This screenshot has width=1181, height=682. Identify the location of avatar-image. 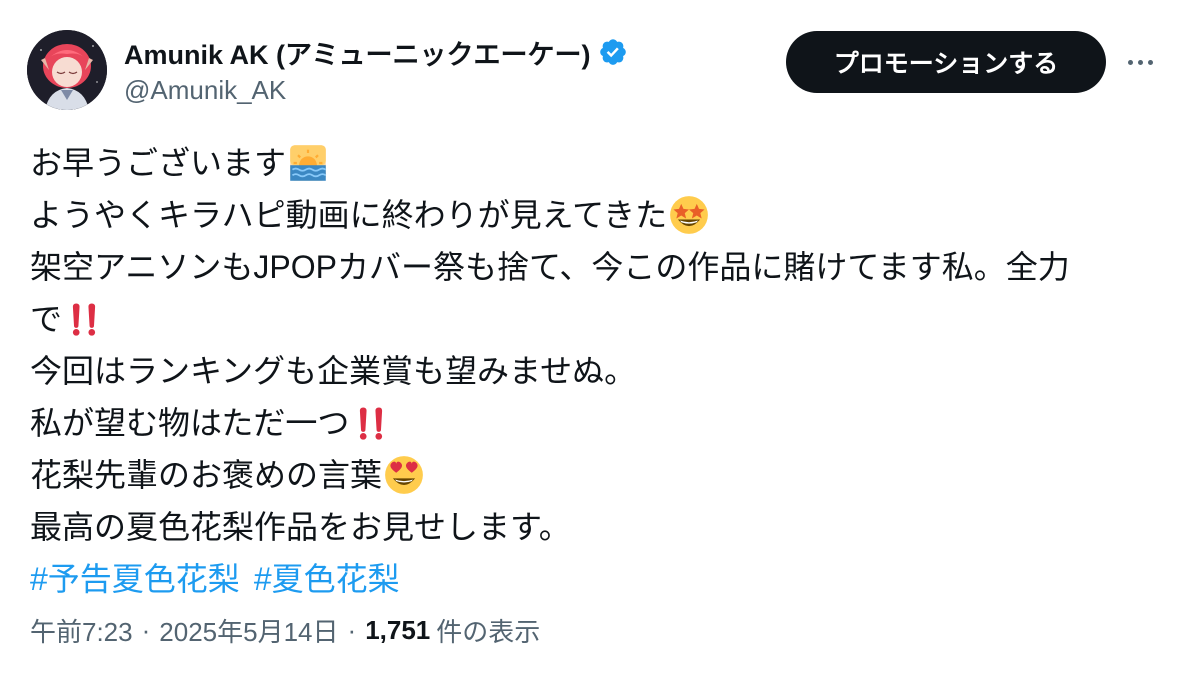
(67, 70).